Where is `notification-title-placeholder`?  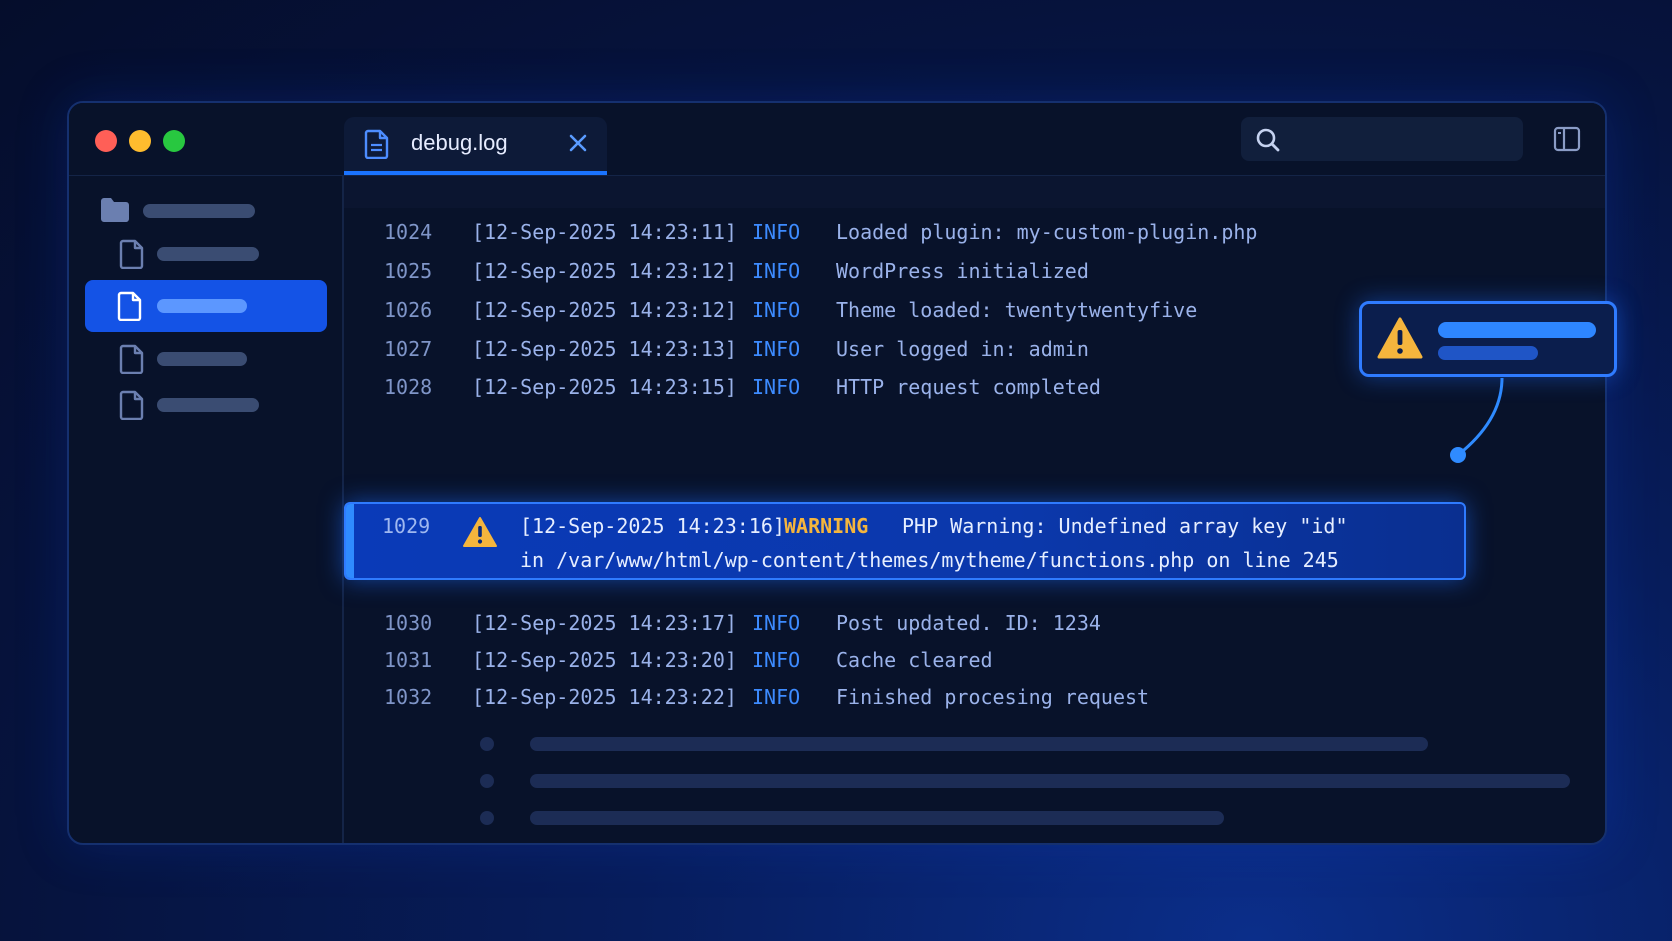 notification-title-placeholder is located at coordinates (1517, 330).